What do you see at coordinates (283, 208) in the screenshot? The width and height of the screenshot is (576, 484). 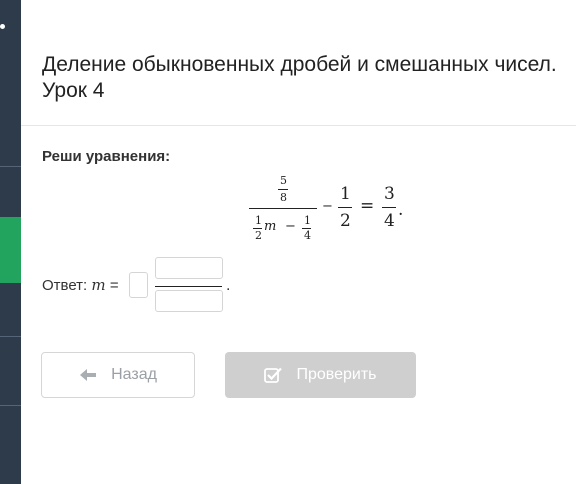 I see `eq-main-fraction-bar` at bounding box center [283, 208].